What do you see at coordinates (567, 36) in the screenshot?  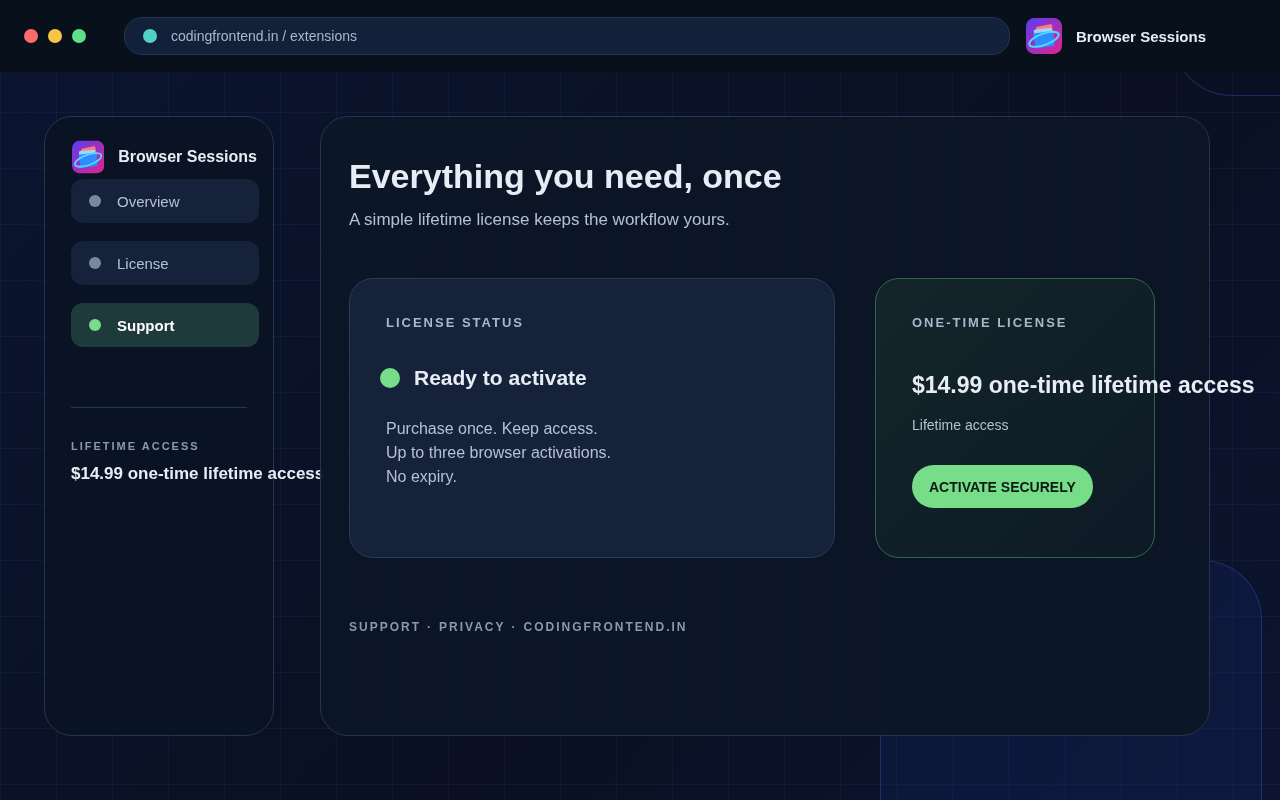 I see `address-bar: codingfrontend.in / extensions` at bounding box center [567, 36].